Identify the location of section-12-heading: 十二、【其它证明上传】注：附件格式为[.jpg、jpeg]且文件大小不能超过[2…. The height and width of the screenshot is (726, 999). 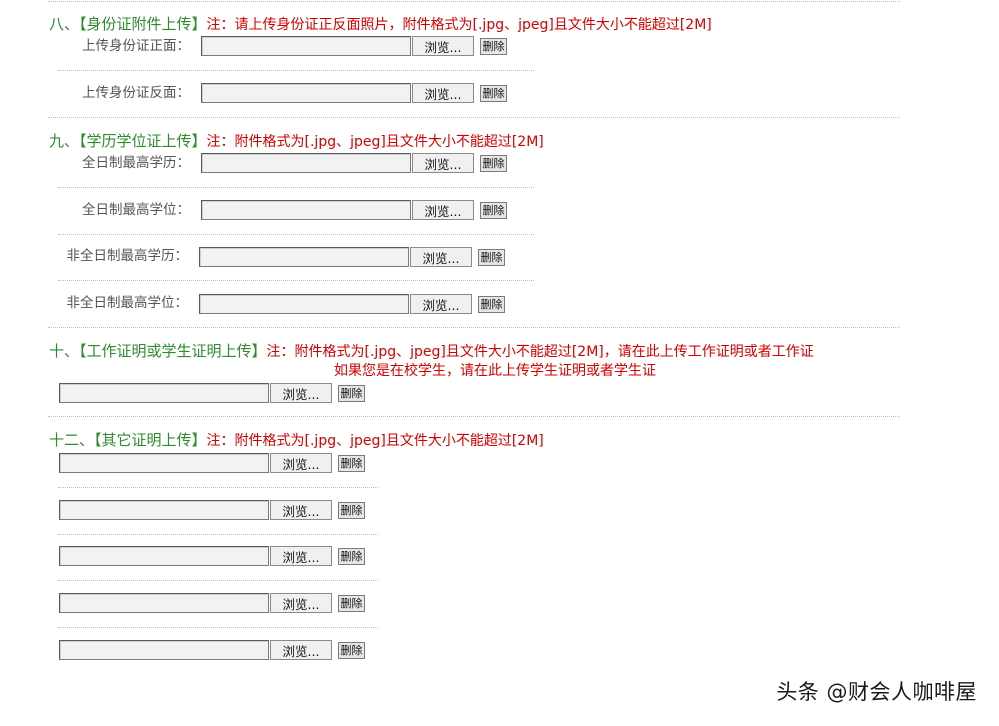
(296, 440).